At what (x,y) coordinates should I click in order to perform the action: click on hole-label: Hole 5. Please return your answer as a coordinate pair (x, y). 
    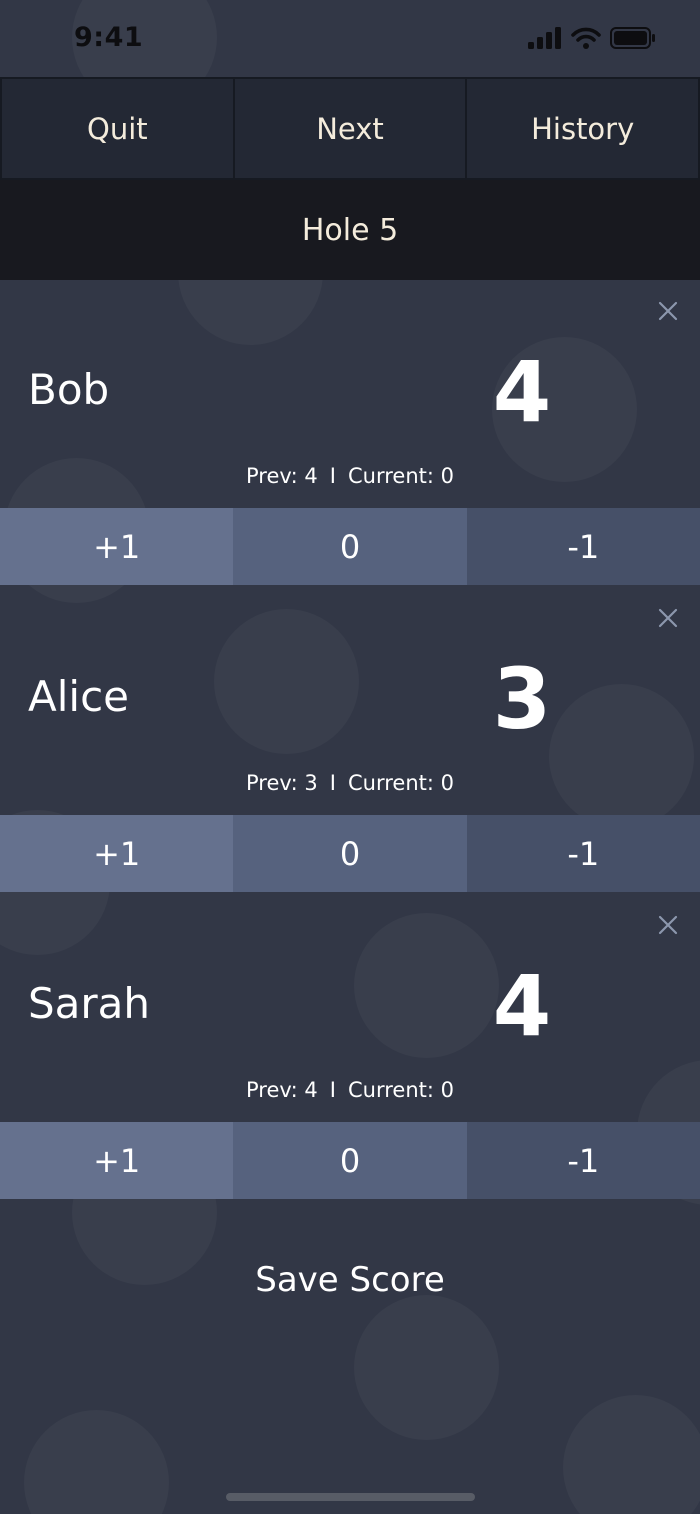
    Looking at the image, I should click on (350, 230).